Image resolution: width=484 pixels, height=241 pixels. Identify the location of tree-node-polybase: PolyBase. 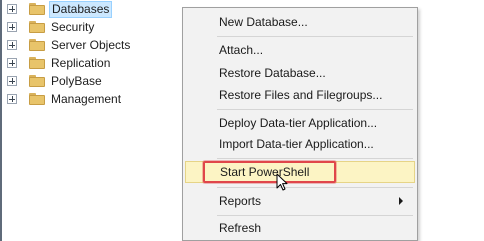
(55, 81).